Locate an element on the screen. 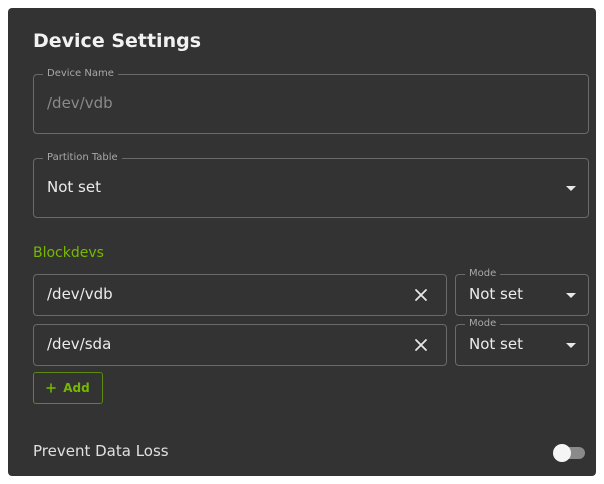 The width and height of the screenshot is (604, 484). panel-title: Device Settings is located at coordinates (117, 41).